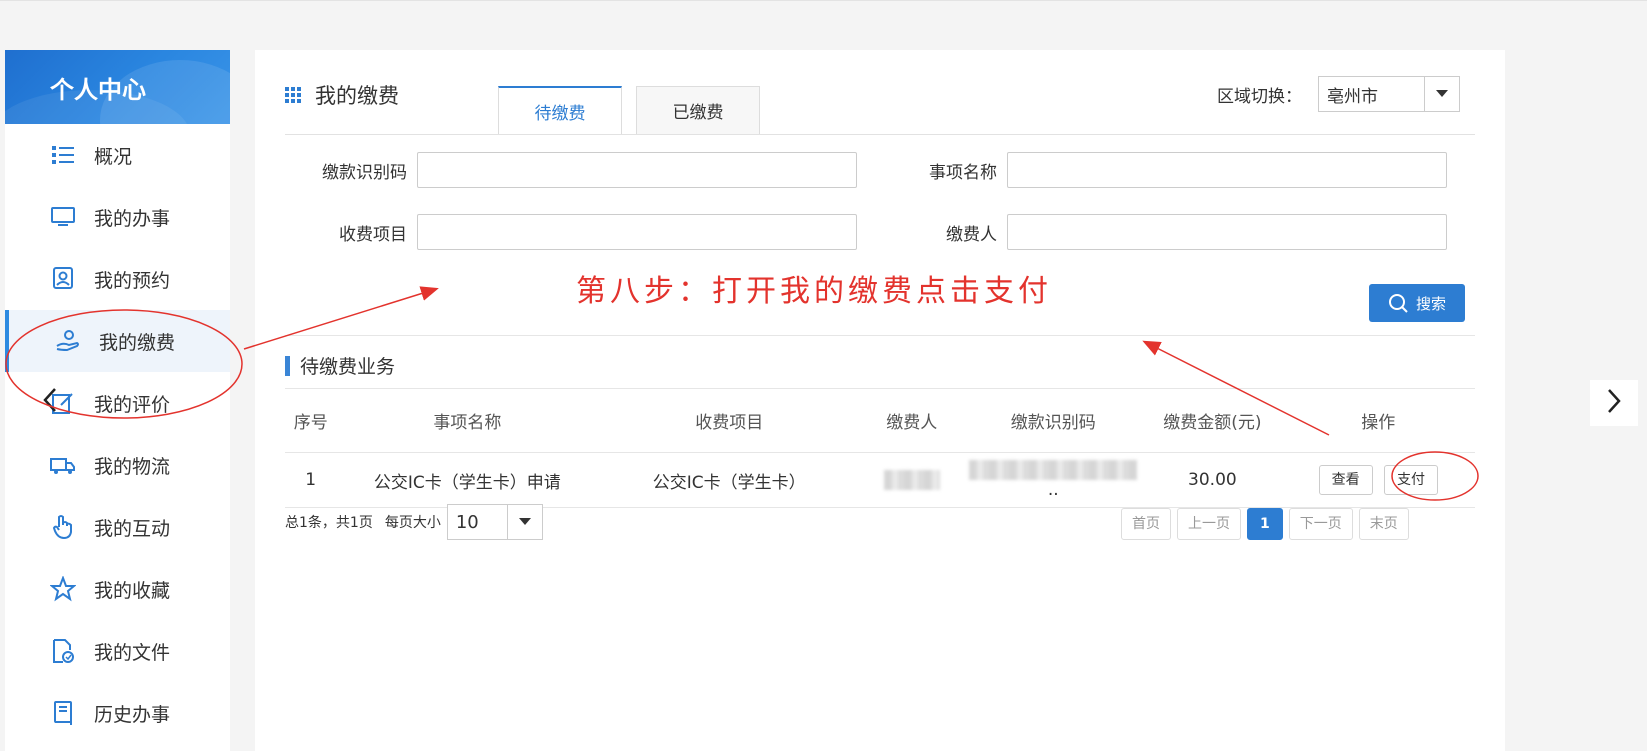 The height and width of the screenshot is (751, 1647). I want to click on code-ellipsis: .., so click(1053, 490).